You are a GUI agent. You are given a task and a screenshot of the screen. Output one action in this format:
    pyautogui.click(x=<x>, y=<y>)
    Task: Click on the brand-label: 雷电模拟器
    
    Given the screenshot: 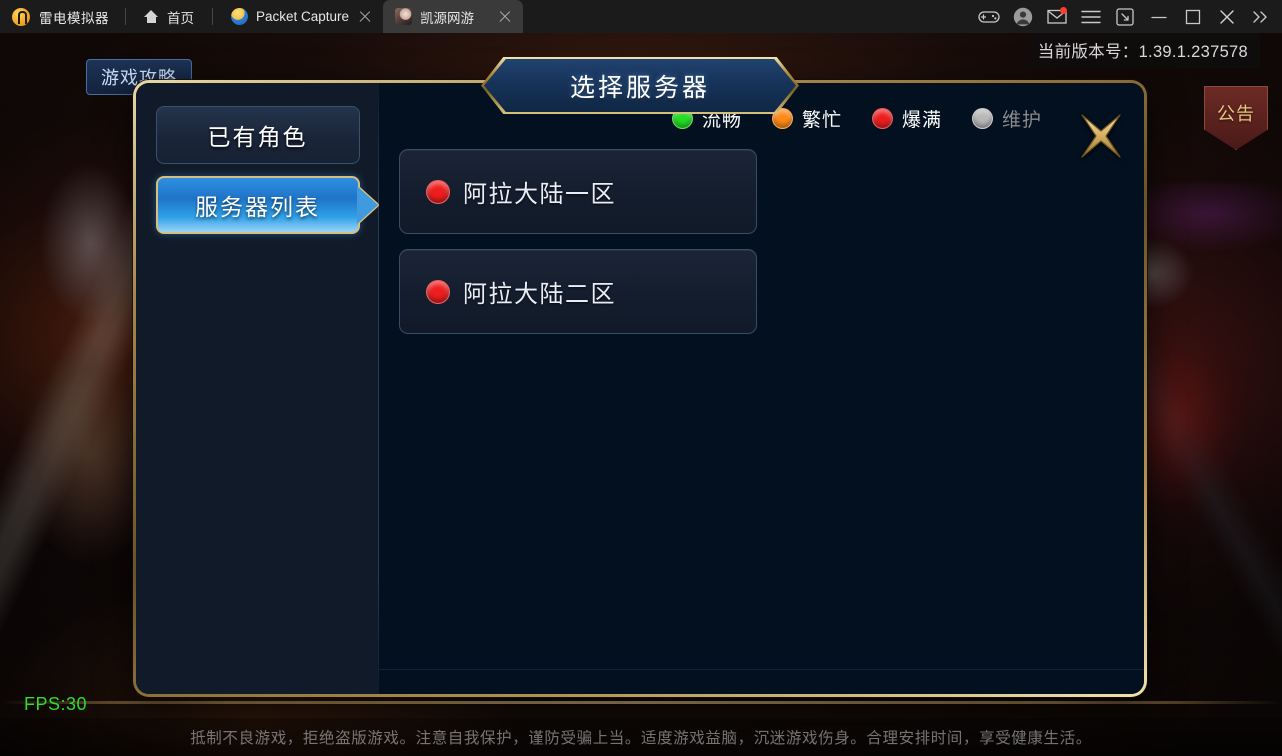 What is the action you would take?
    pyautogui.click(x=74, y=18)
    